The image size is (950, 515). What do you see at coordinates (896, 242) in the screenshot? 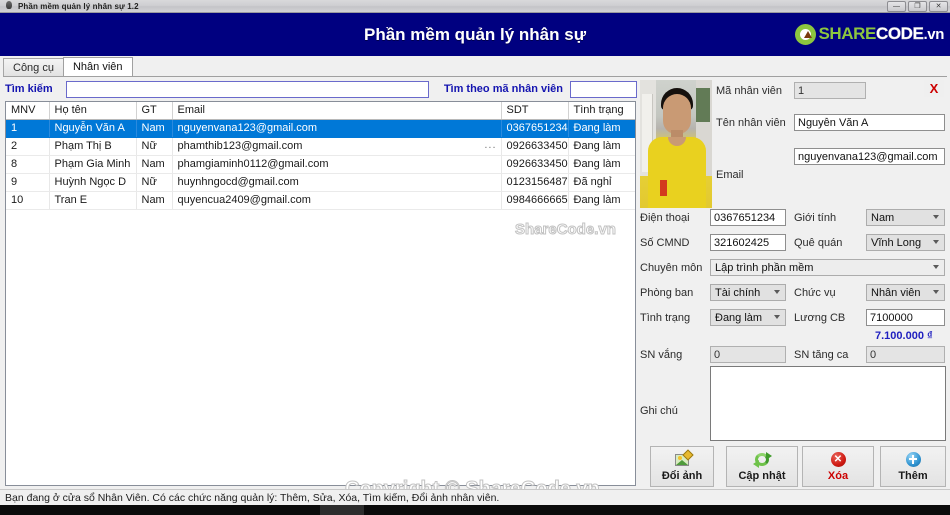
I see `que-quan-value: Vĩnh Long` at bounding box center [896, 242].